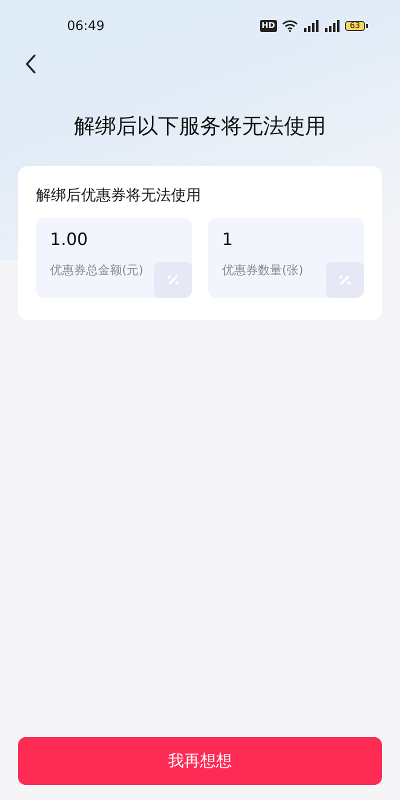  What do you see at coordinates (85, 26) in the screenshot?
I see `clock: 06:49` at bounding box center [85, 26].